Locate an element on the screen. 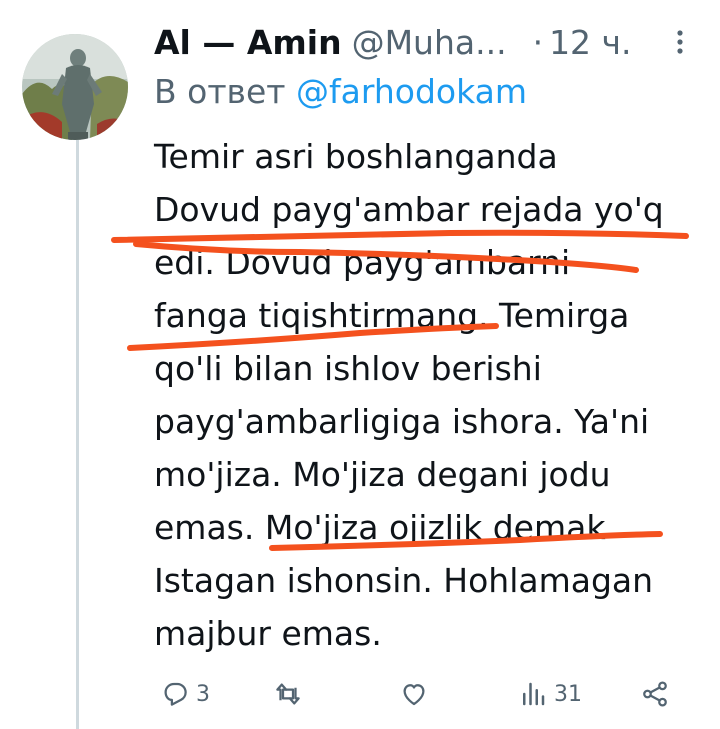  reply-icon is located at coordinates (175, 694).